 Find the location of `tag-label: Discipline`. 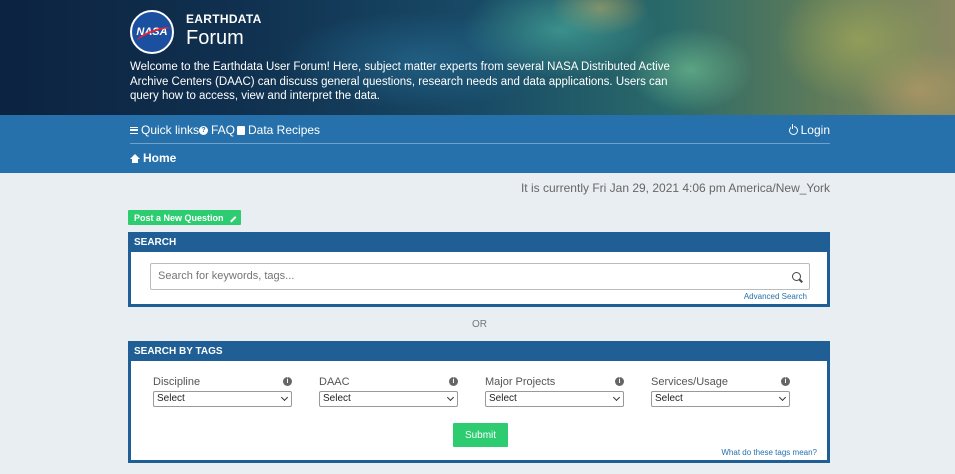

tag-label: Discipline is located at coordinates (177, 382).